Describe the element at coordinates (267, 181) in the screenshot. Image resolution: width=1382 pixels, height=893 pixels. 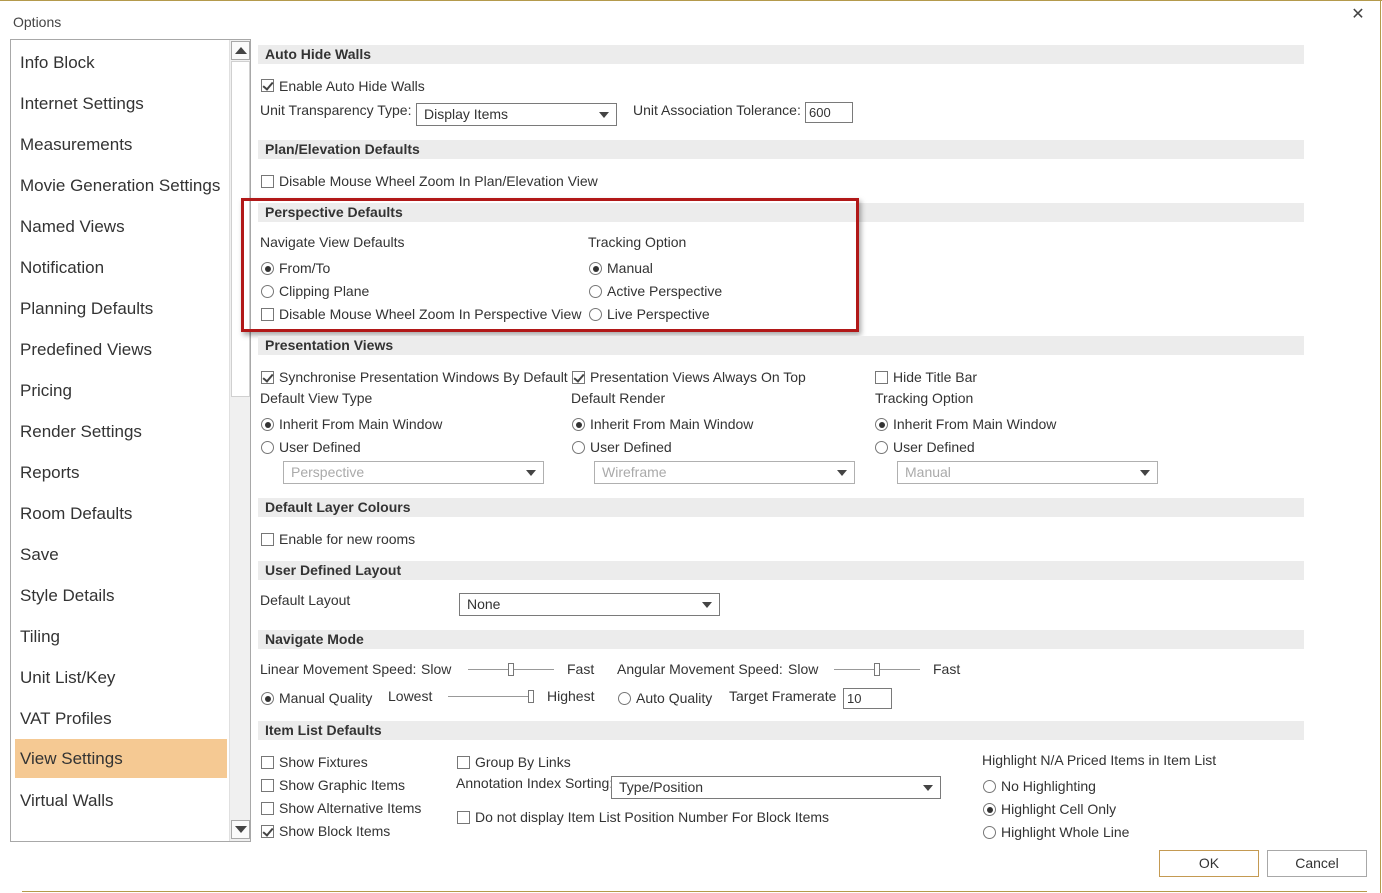
I see `disable-zoom-plan-elevation-checkbox` at that location.